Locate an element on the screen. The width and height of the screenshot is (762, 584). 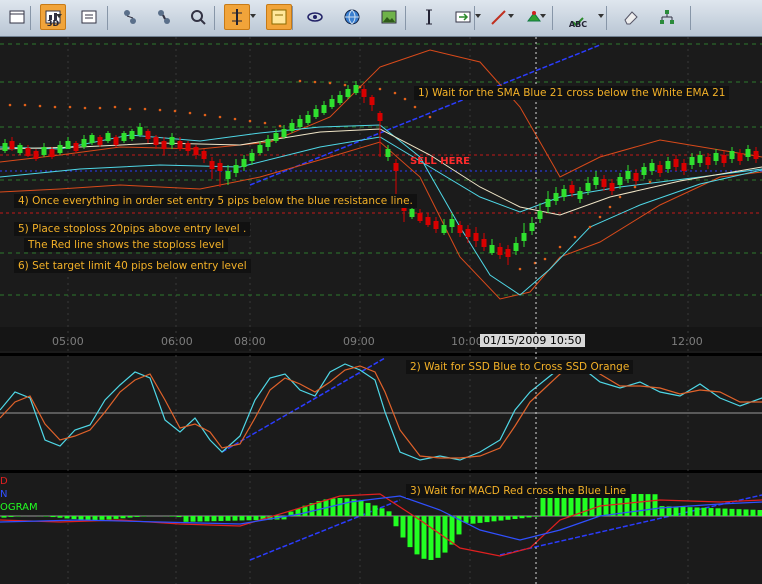
note-button is located at coordinates (279, 17).